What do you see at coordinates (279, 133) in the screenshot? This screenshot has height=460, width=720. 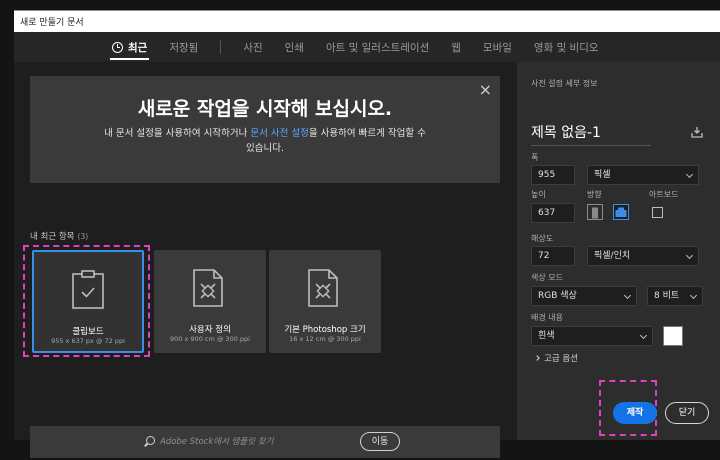 I see `document-presets-link: 문서 사전 설정` at bounding box center [279, 133].